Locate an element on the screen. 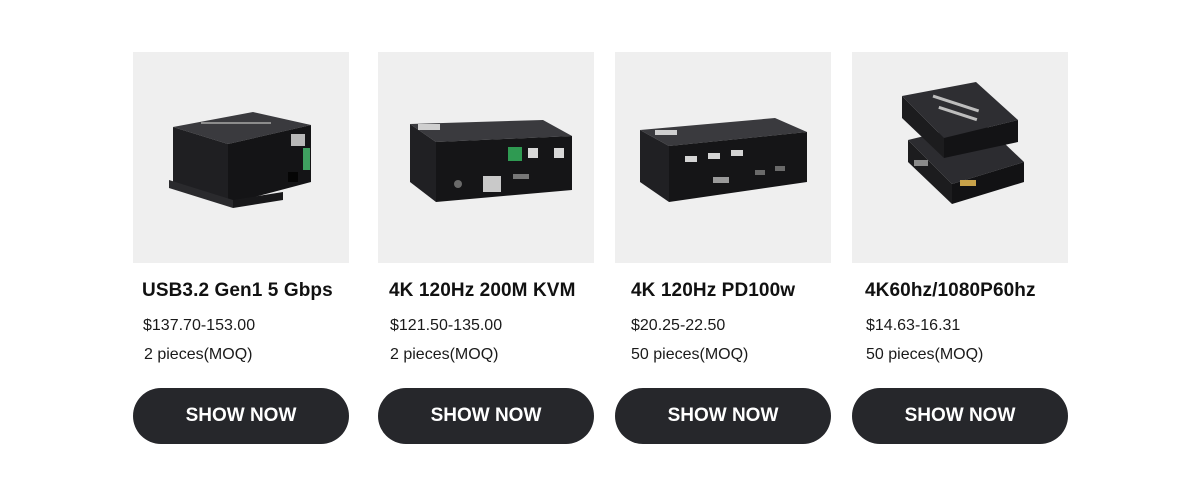 The image size is (1200, 480). product-title: 4K 120Hz 200M KVM is located at coordinates (482, 291).